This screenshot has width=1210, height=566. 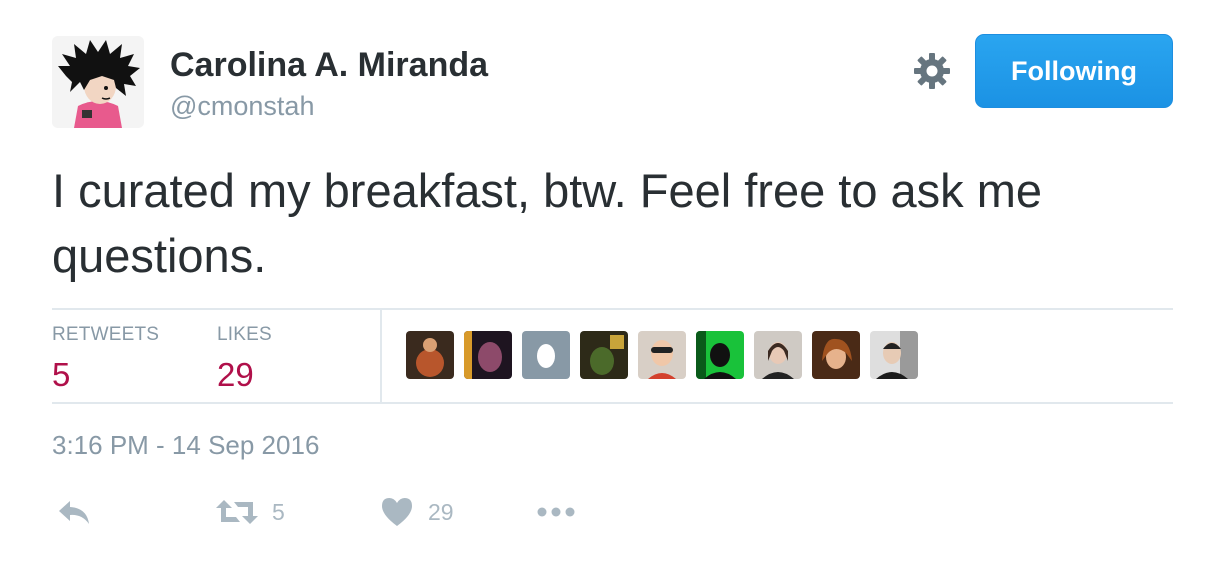 What do you see at coordinates (441, 511) in the screenshot?
I see `like-action-count: 29` at bounding box center [441, 511].